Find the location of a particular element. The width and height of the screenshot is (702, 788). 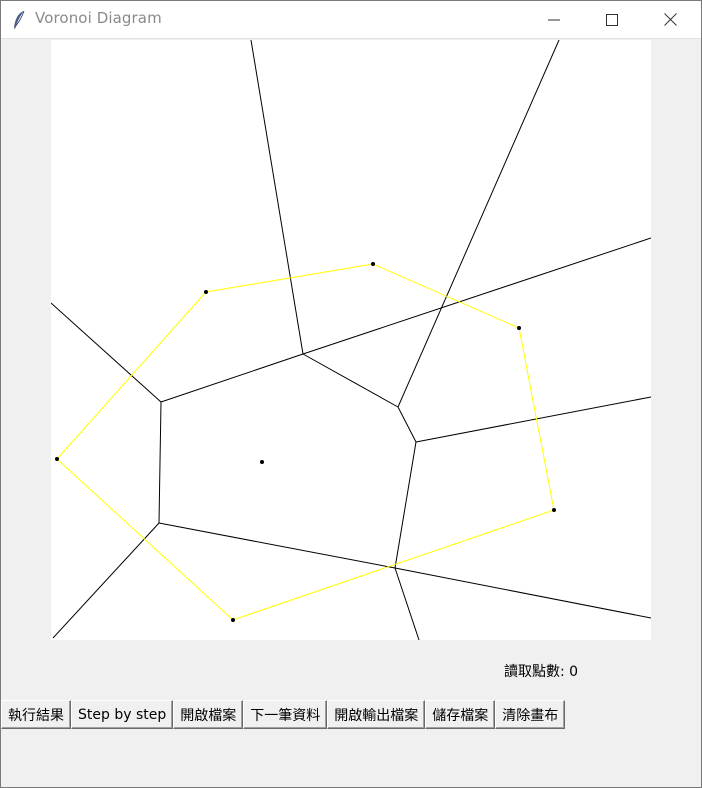

point-count-label: 讀取點數: 0 is located at coordinates (541, 672).